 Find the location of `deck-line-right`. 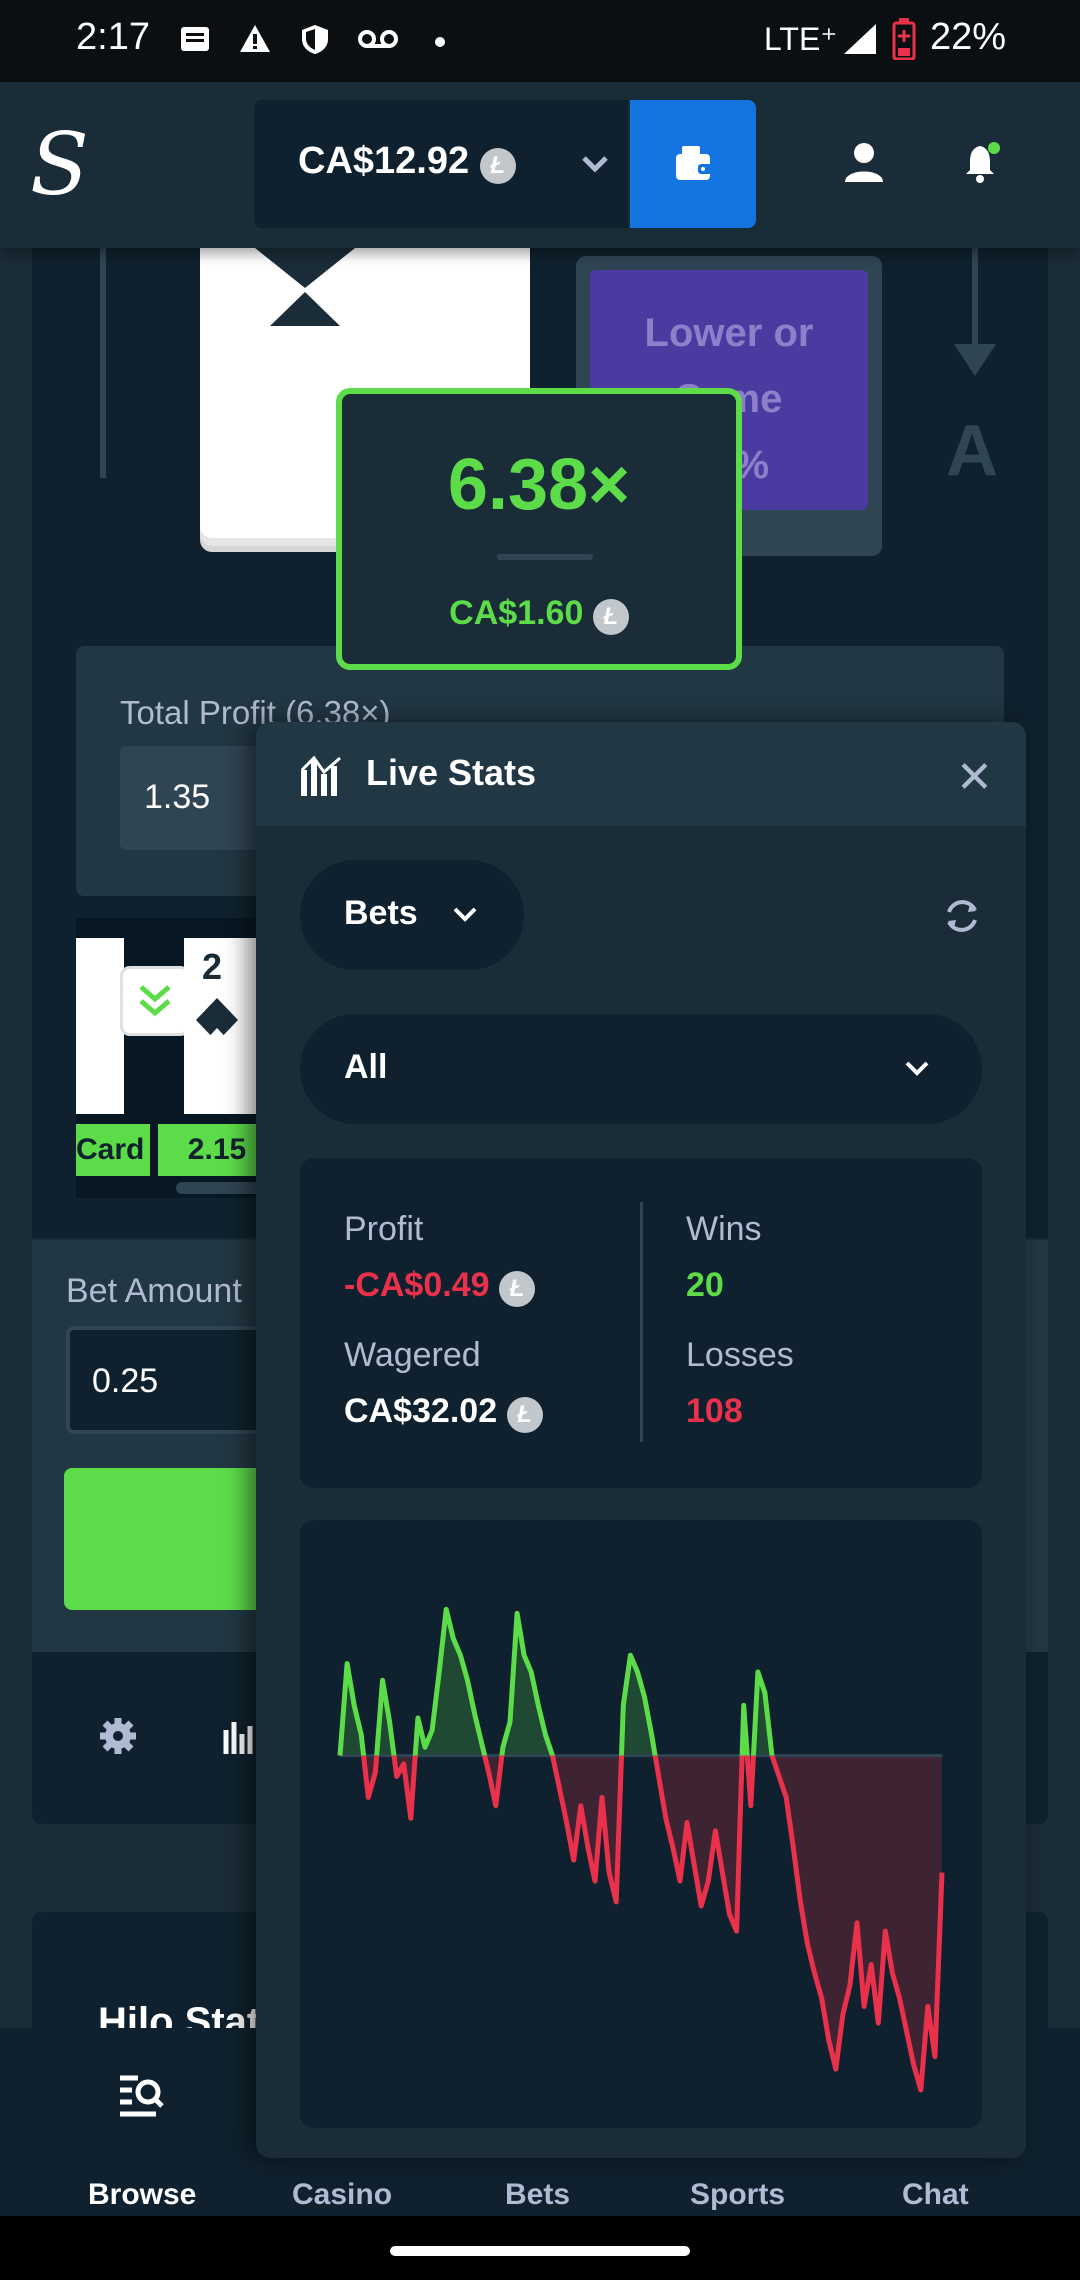

deck-line-right is located at coordinates (975, 298).